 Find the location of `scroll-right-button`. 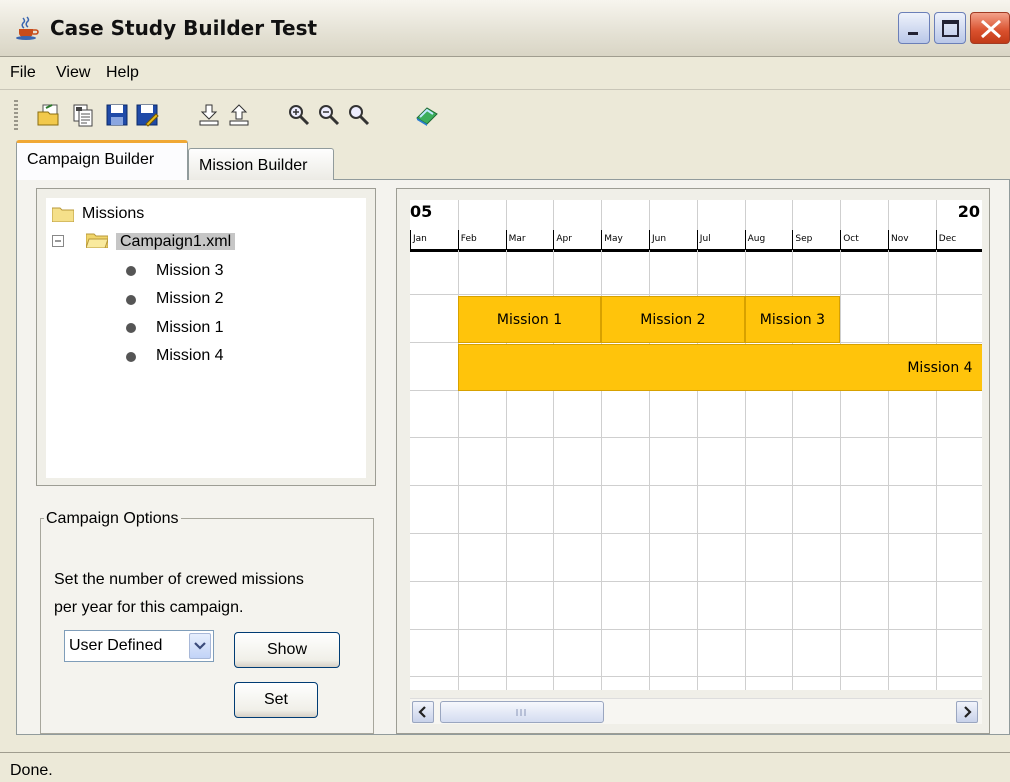

scroll-right-button is located at coordinates (967, 712).